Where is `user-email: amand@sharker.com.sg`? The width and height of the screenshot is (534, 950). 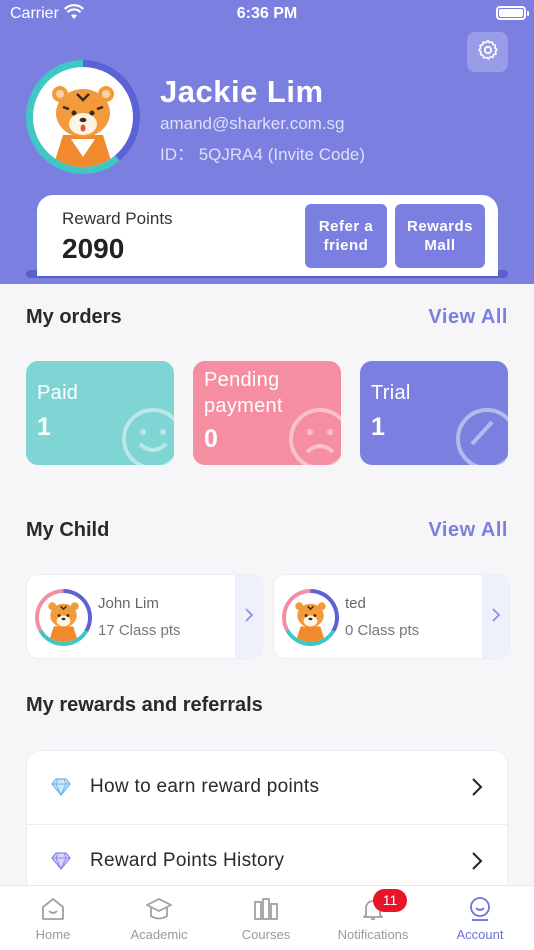
user-email: amand@sharker.com.sg is located at coordinates (252, 123).